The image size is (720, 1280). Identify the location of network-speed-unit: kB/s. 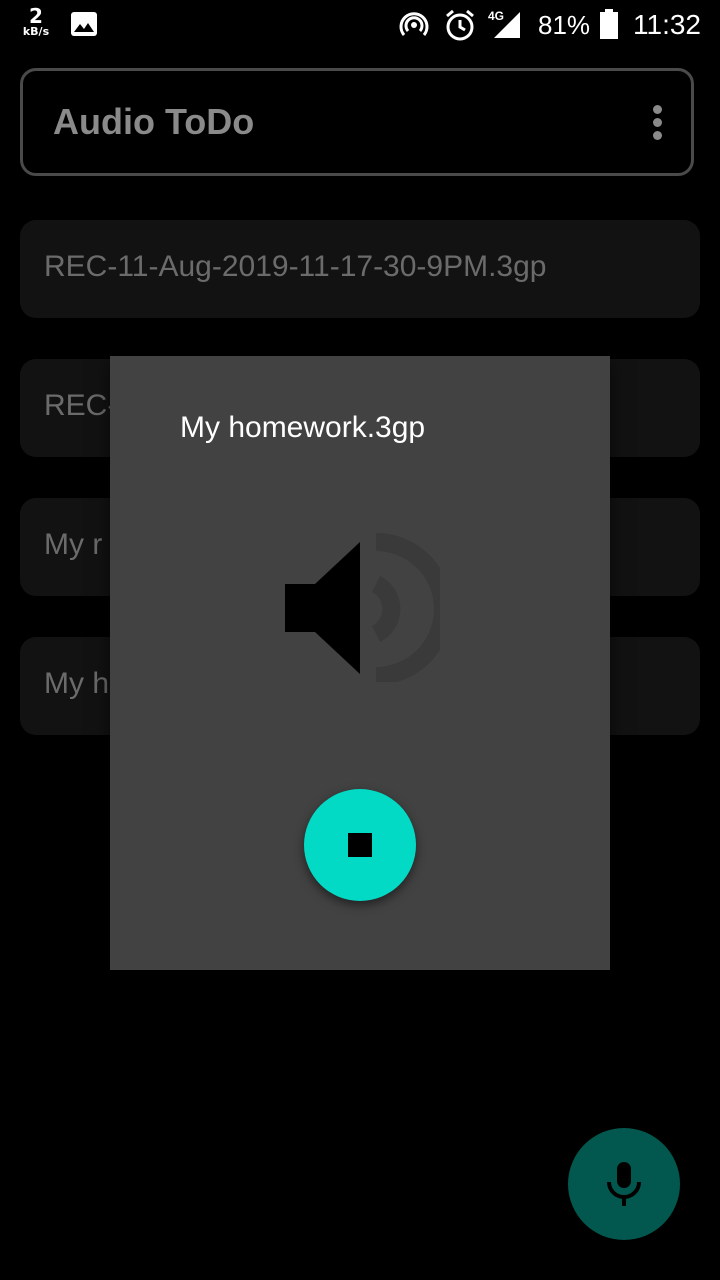
(36, 31).